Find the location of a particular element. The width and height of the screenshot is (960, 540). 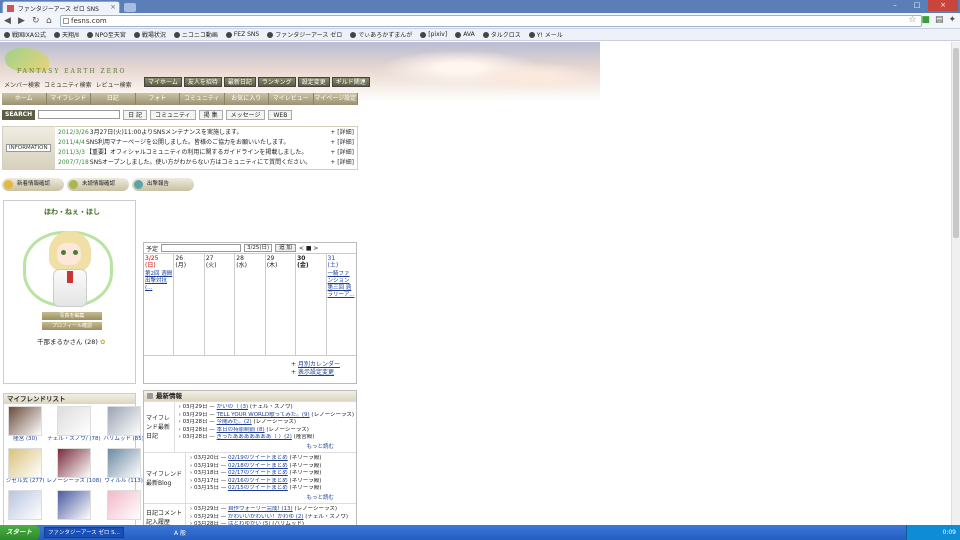

bookmark-item: 戦場状況 is located at coordinates (149, 34).